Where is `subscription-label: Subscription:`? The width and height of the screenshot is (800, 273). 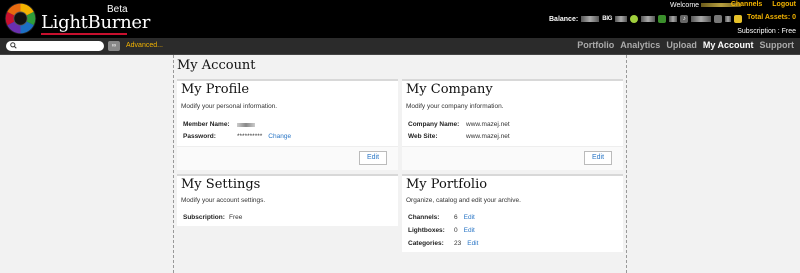 subscription-label: Subscription: is located at coordinates (204, 217).